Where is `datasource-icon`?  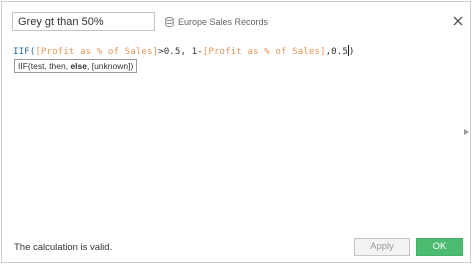 datasource-icon is located at coordinates (169, 22).